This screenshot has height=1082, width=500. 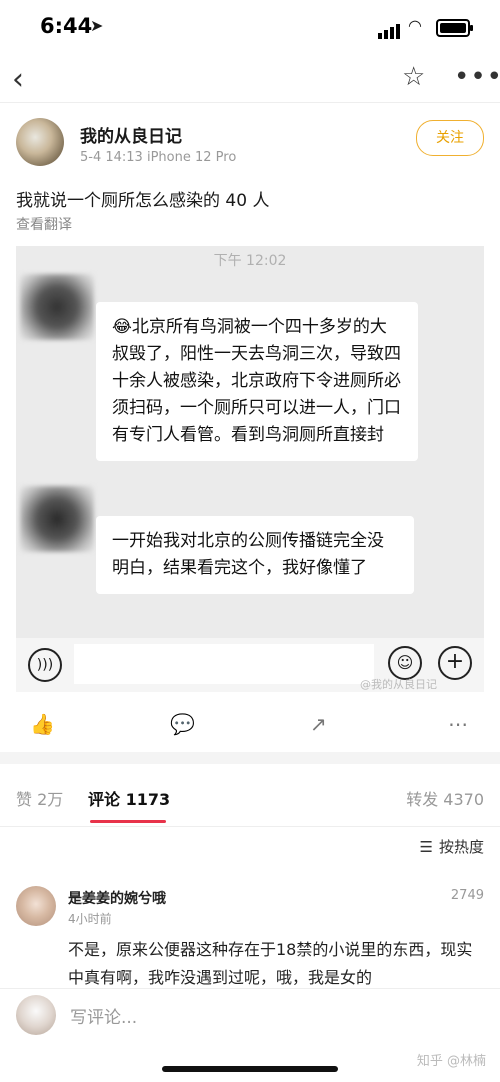 I want to click on top-navbar: ‹ ☆ •••, so click(x=250, y=79).